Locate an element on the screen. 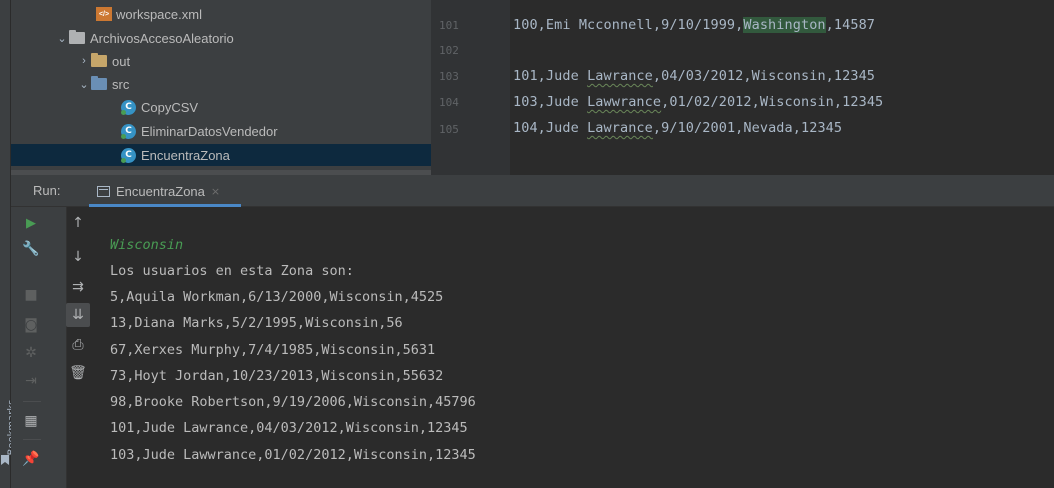 This screenshot has height=488, width=1054. wrench-icon: 🔧 is located at coordinates (31, 249).